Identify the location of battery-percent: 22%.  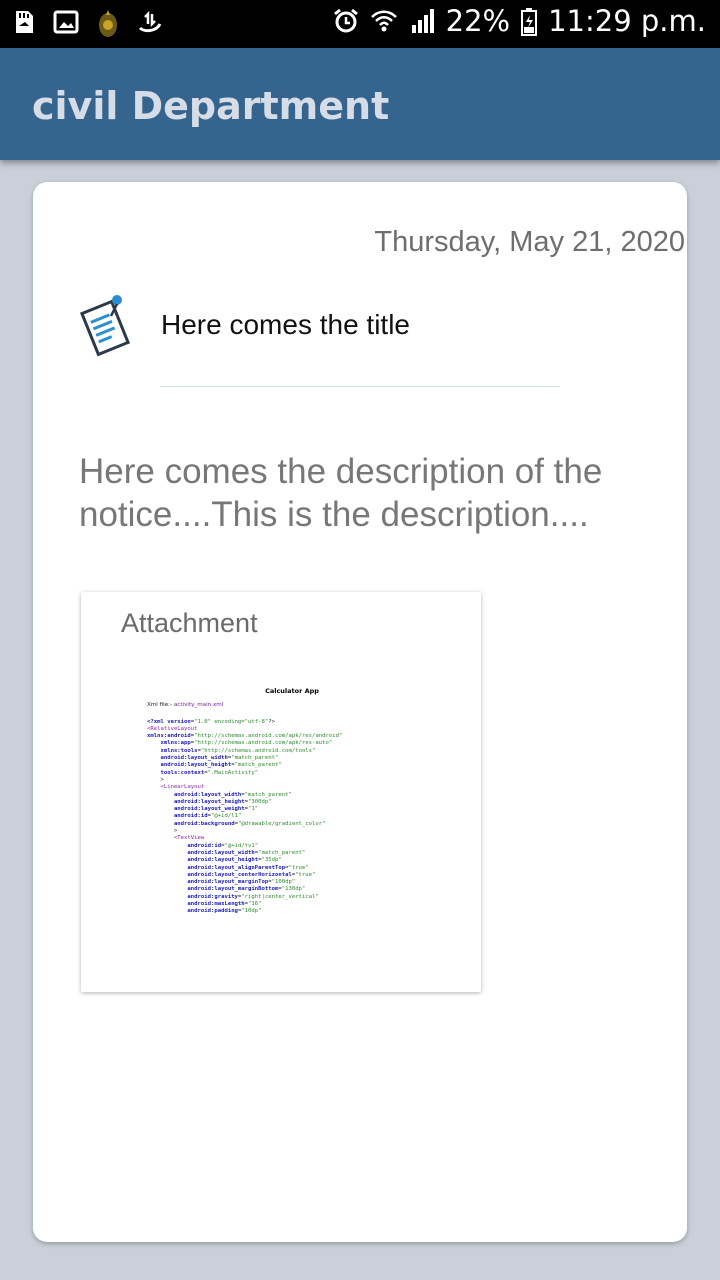
(478, 21).